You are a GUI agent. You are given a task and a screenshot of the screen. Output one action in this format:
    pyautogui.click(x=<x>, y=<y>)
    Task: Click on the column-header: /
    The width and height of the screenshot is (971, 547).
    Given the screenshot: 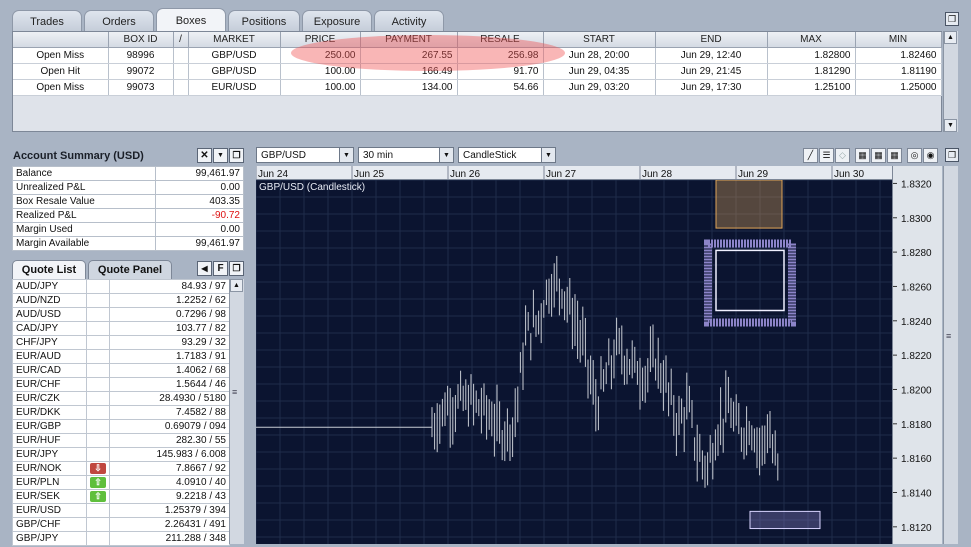 What is the action you would take?
    pyautogui.click(x=181, y=40)
    